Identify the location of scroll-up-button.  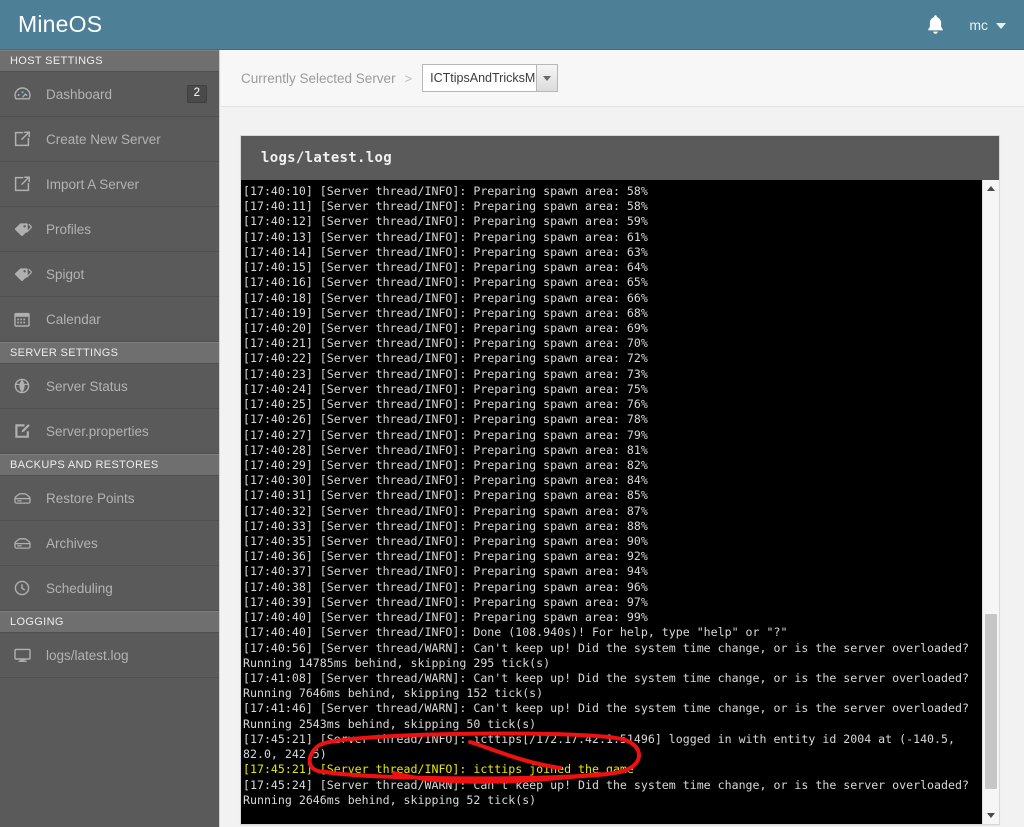
(991, 188).